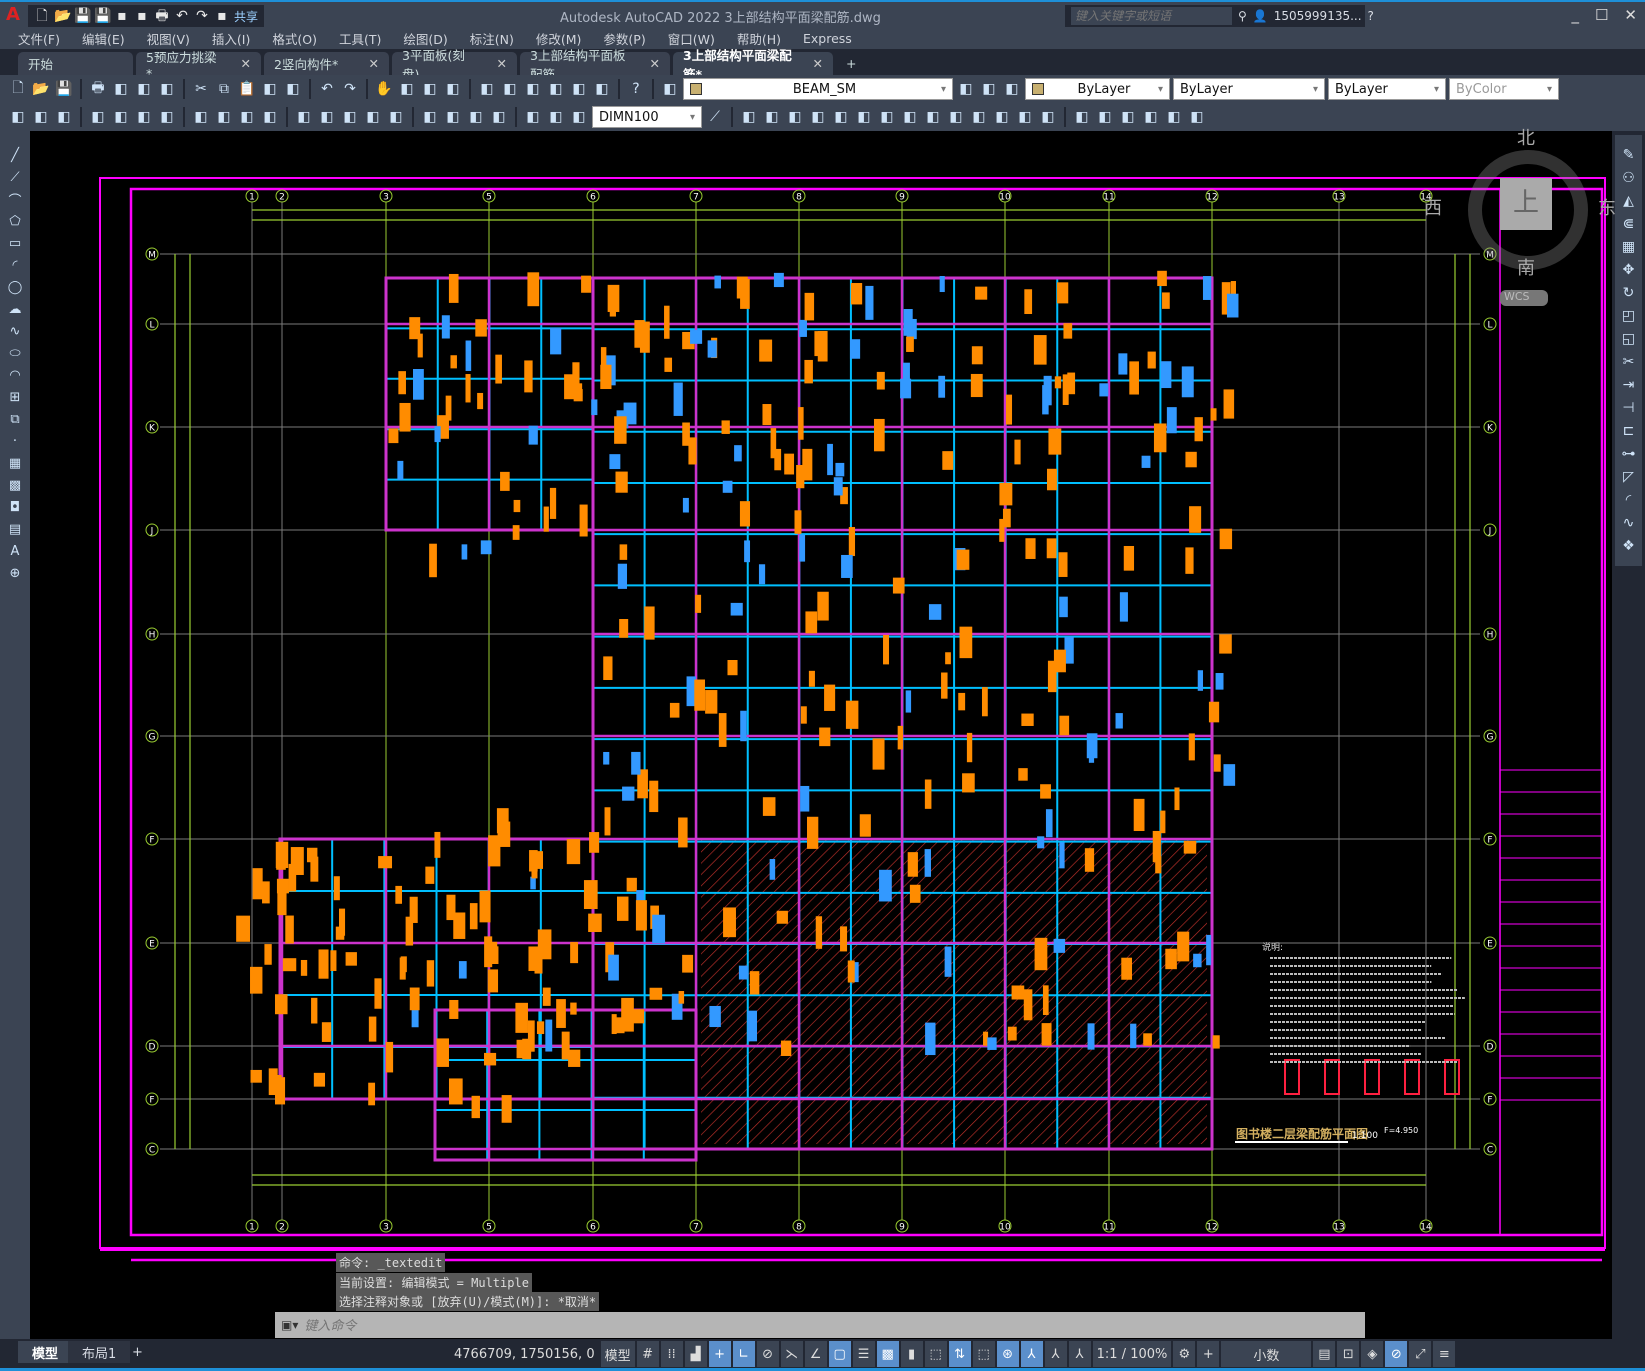 The height and width of the screenshot is (1371, 1645). What do you see at coordinates (167, 89) in the screenshot?
I see `web-icon: ◧` at bounding box center [167, 89].